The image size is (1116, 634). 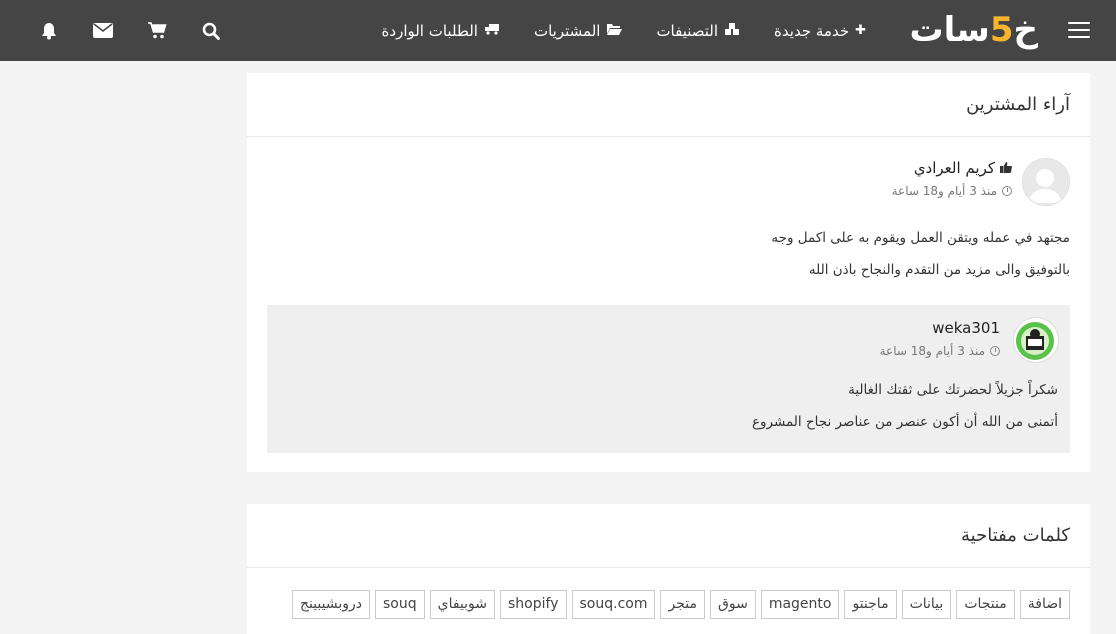 What do you see at coordinates (462, 604) in the screenshot?
I see `keyword-tag: شوبيفاي` at bounding box center [462, 604].